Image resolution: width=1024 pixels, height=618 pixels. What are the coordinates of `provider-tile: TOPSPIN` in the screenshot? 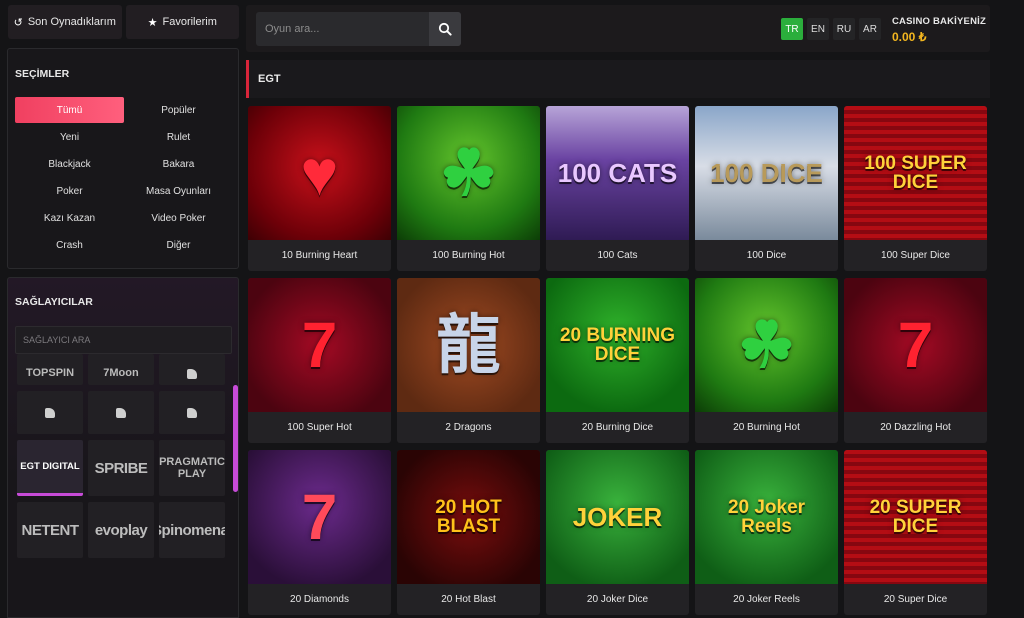 It's located at (50, 369).